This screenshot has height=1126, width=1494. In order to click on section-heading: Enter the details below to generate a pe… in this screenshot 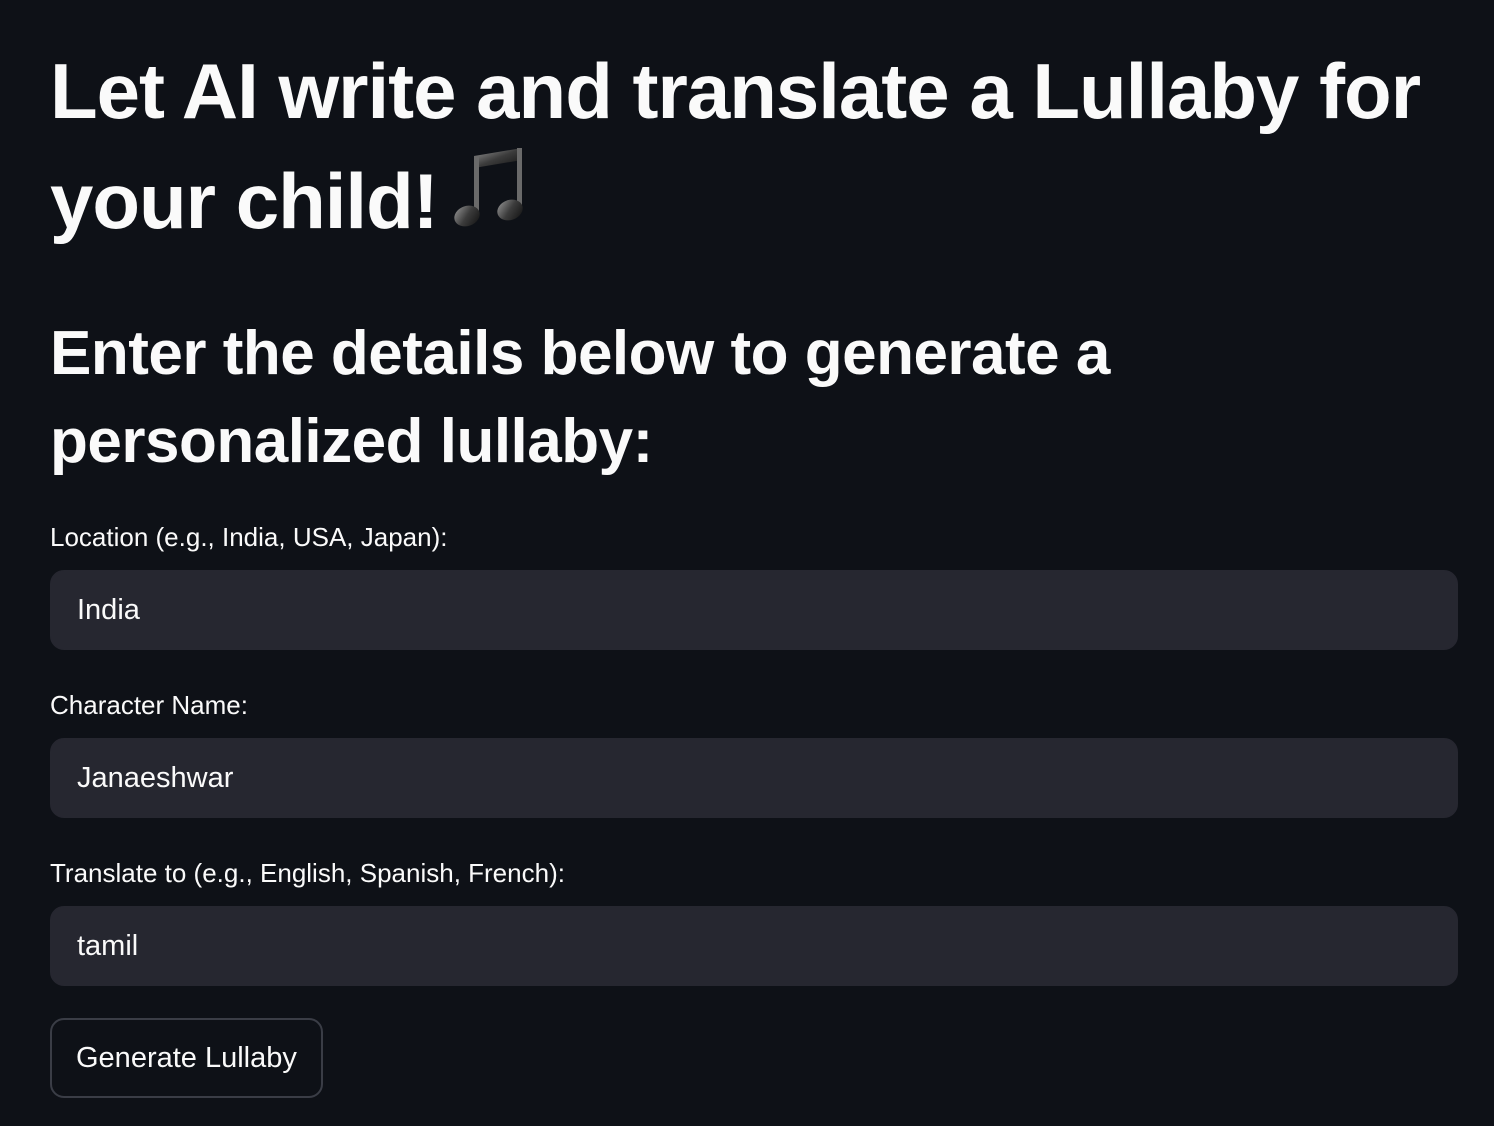, I will do `click(580, 397)`.